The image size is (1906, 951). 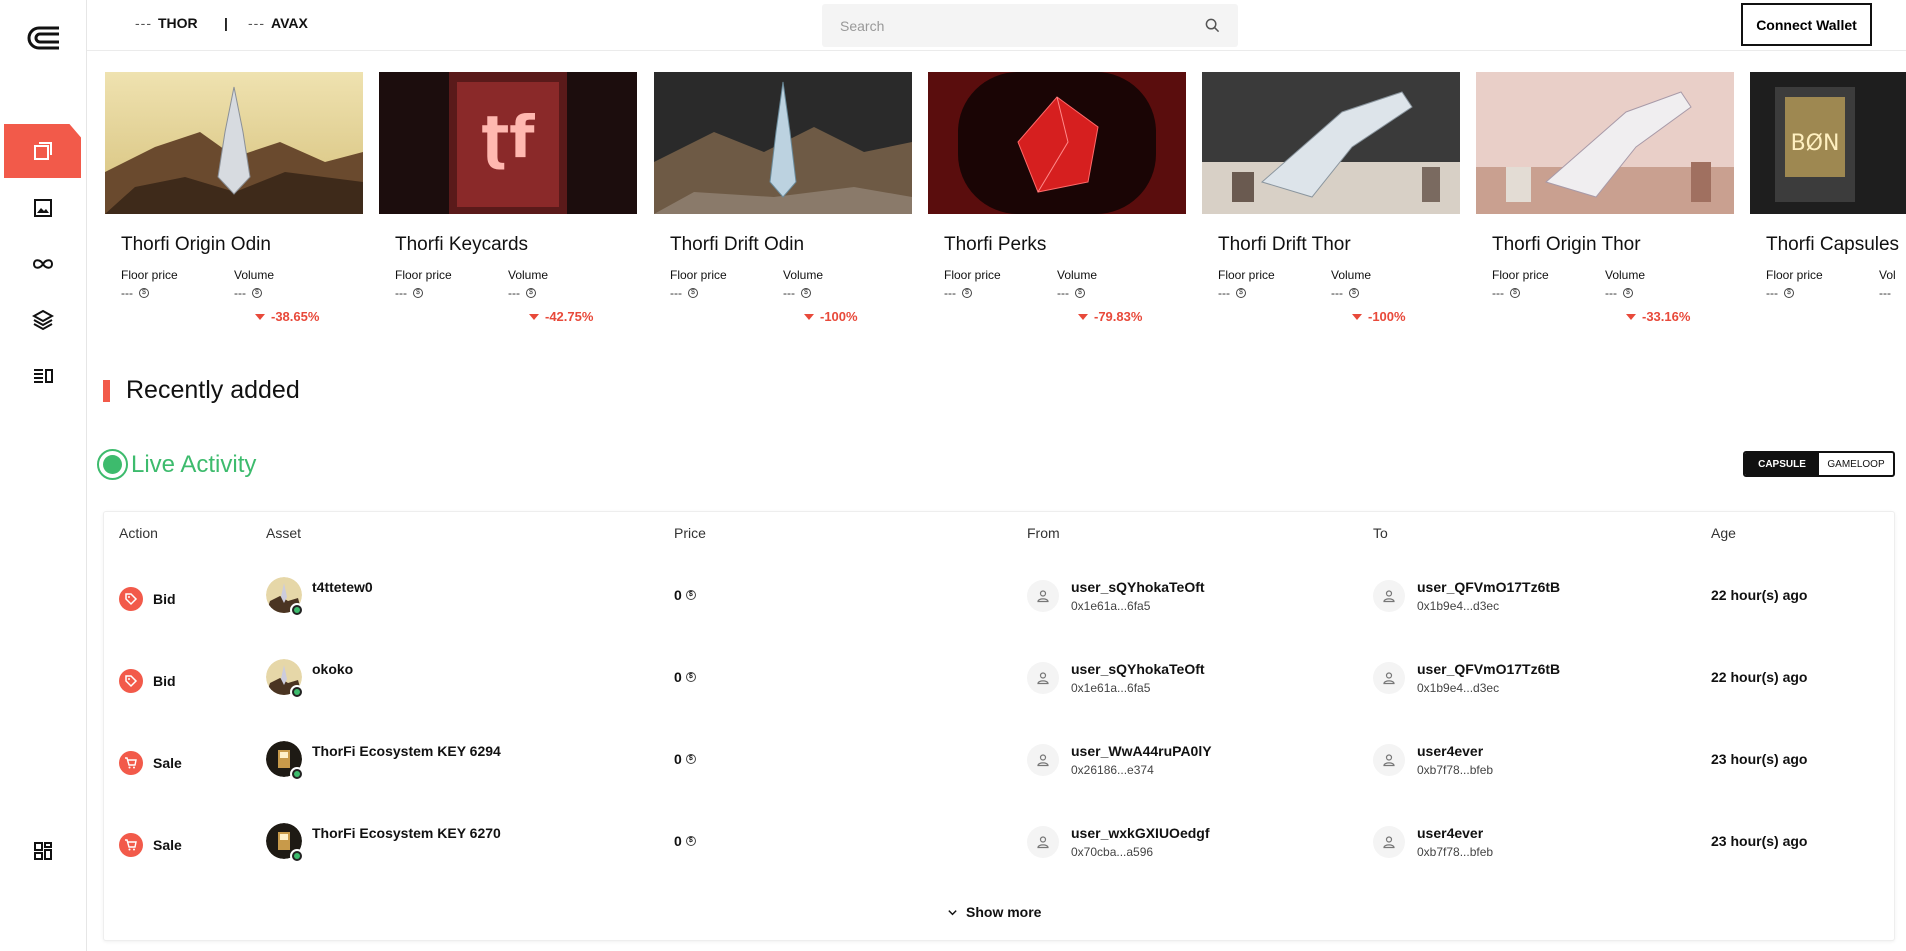 I want to click on asset-name: ThorFi Ecosystem KEY 6270, so click(x=406, y=833).